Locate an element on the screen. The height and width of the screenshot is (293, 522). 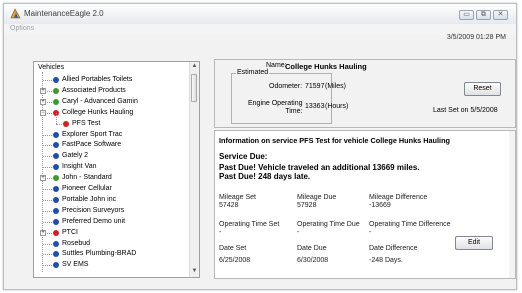
engine-time-label-line1: Engine Operating is located at coordinates (275, 103).